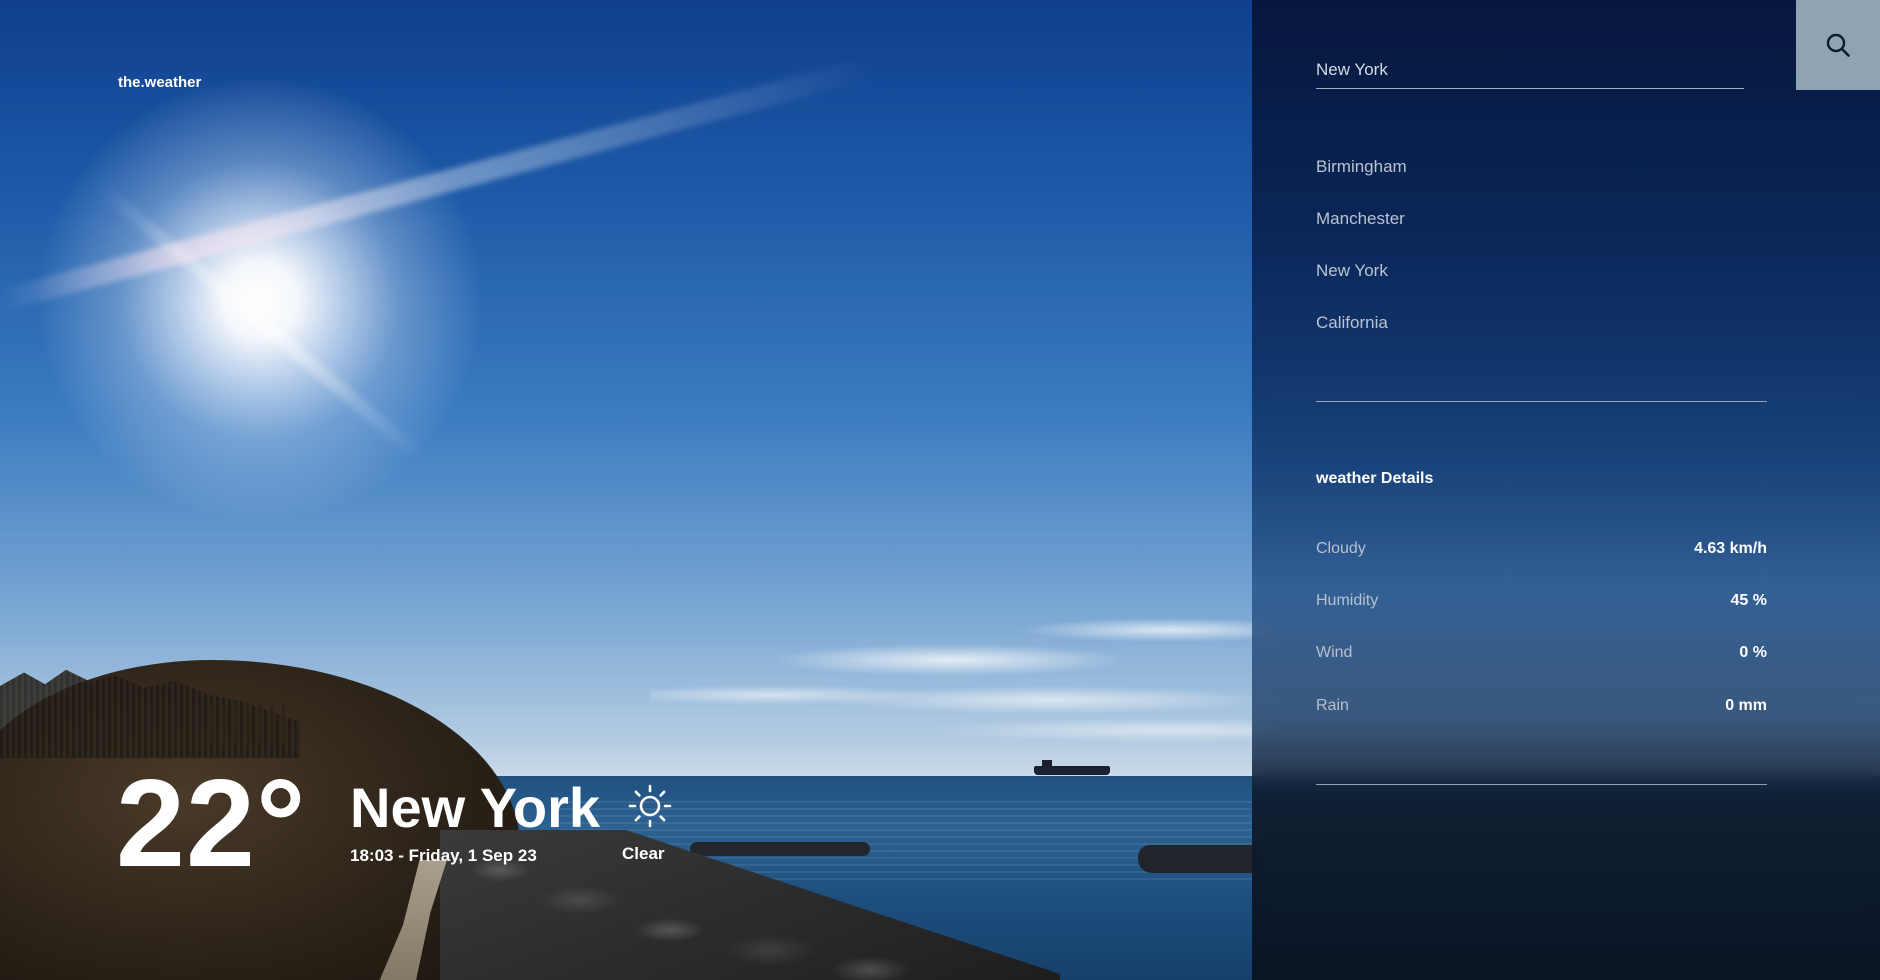 The width and height of the screenshot is (1880, 980). Describe the element at coordinates (475, 807) in the screenshot. I see `current-city: New York` at that location.